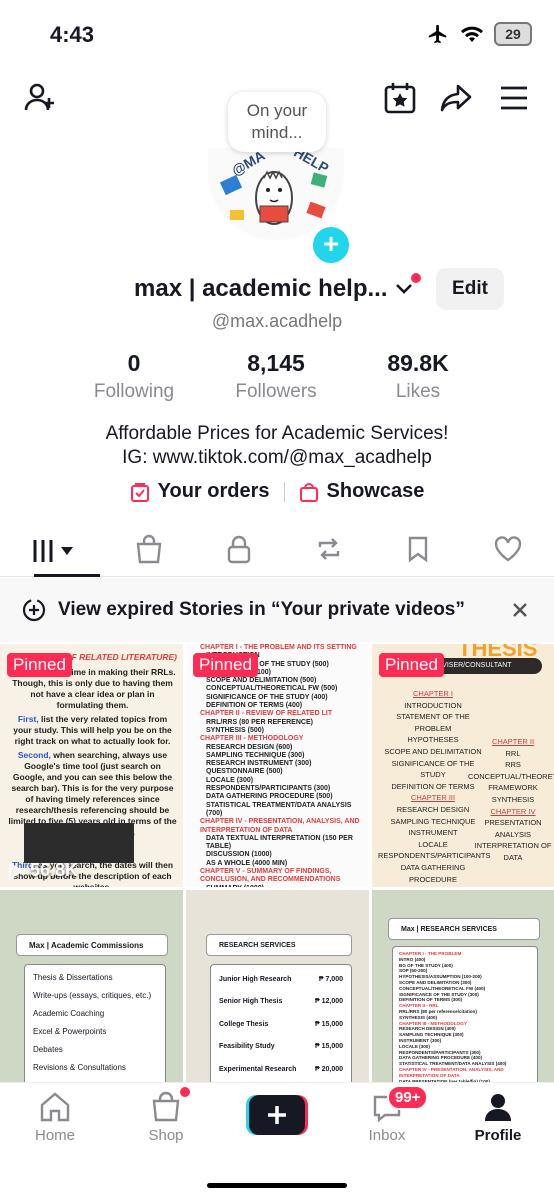  Describe the element at coordinates (514, 98) in the screenshot. I see `menu-icon` at that location.